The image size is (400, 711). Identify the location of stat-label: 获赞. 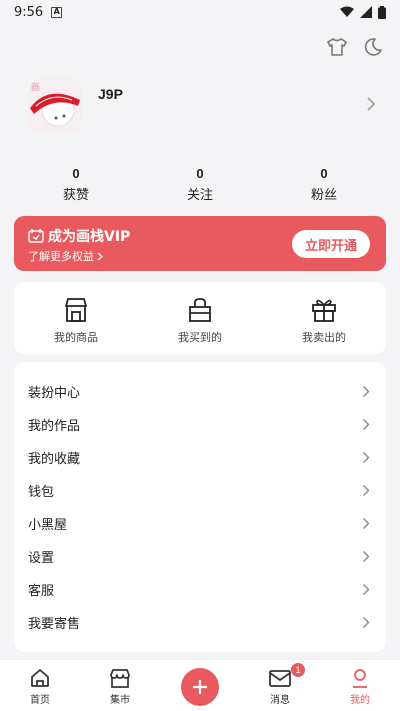
(75, 195).